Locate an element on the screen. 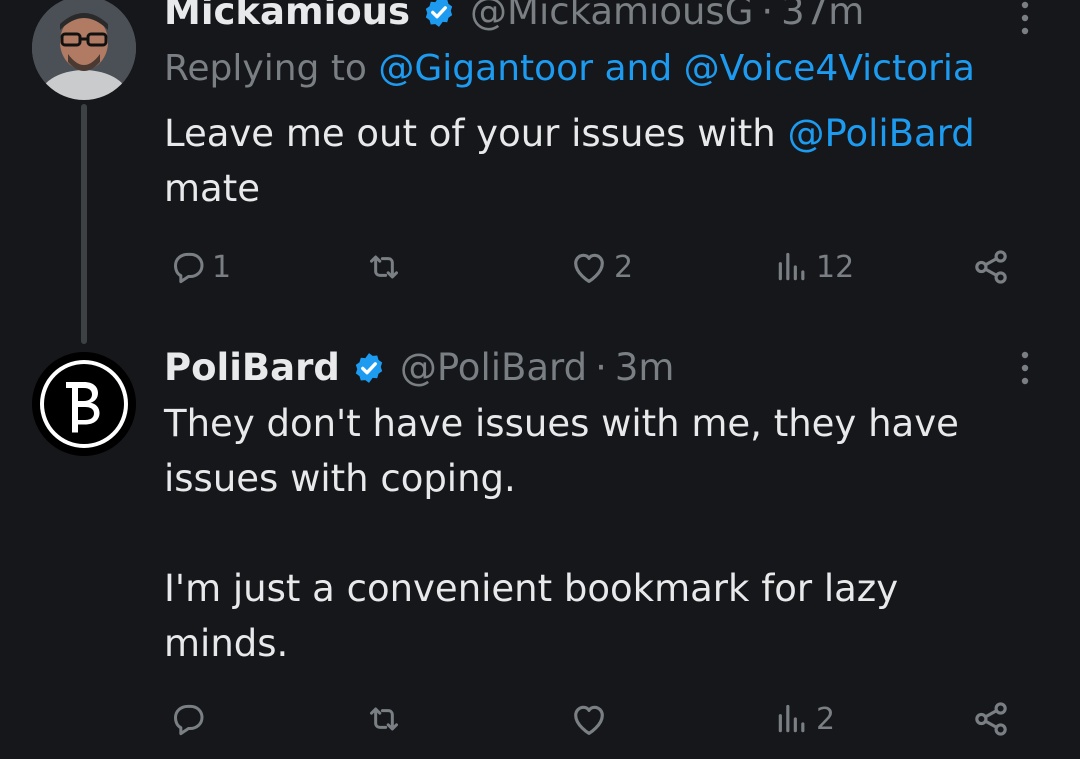 The image size is (1080, 759). user-handle: @PoliBard is located at coordinates (493, 367).